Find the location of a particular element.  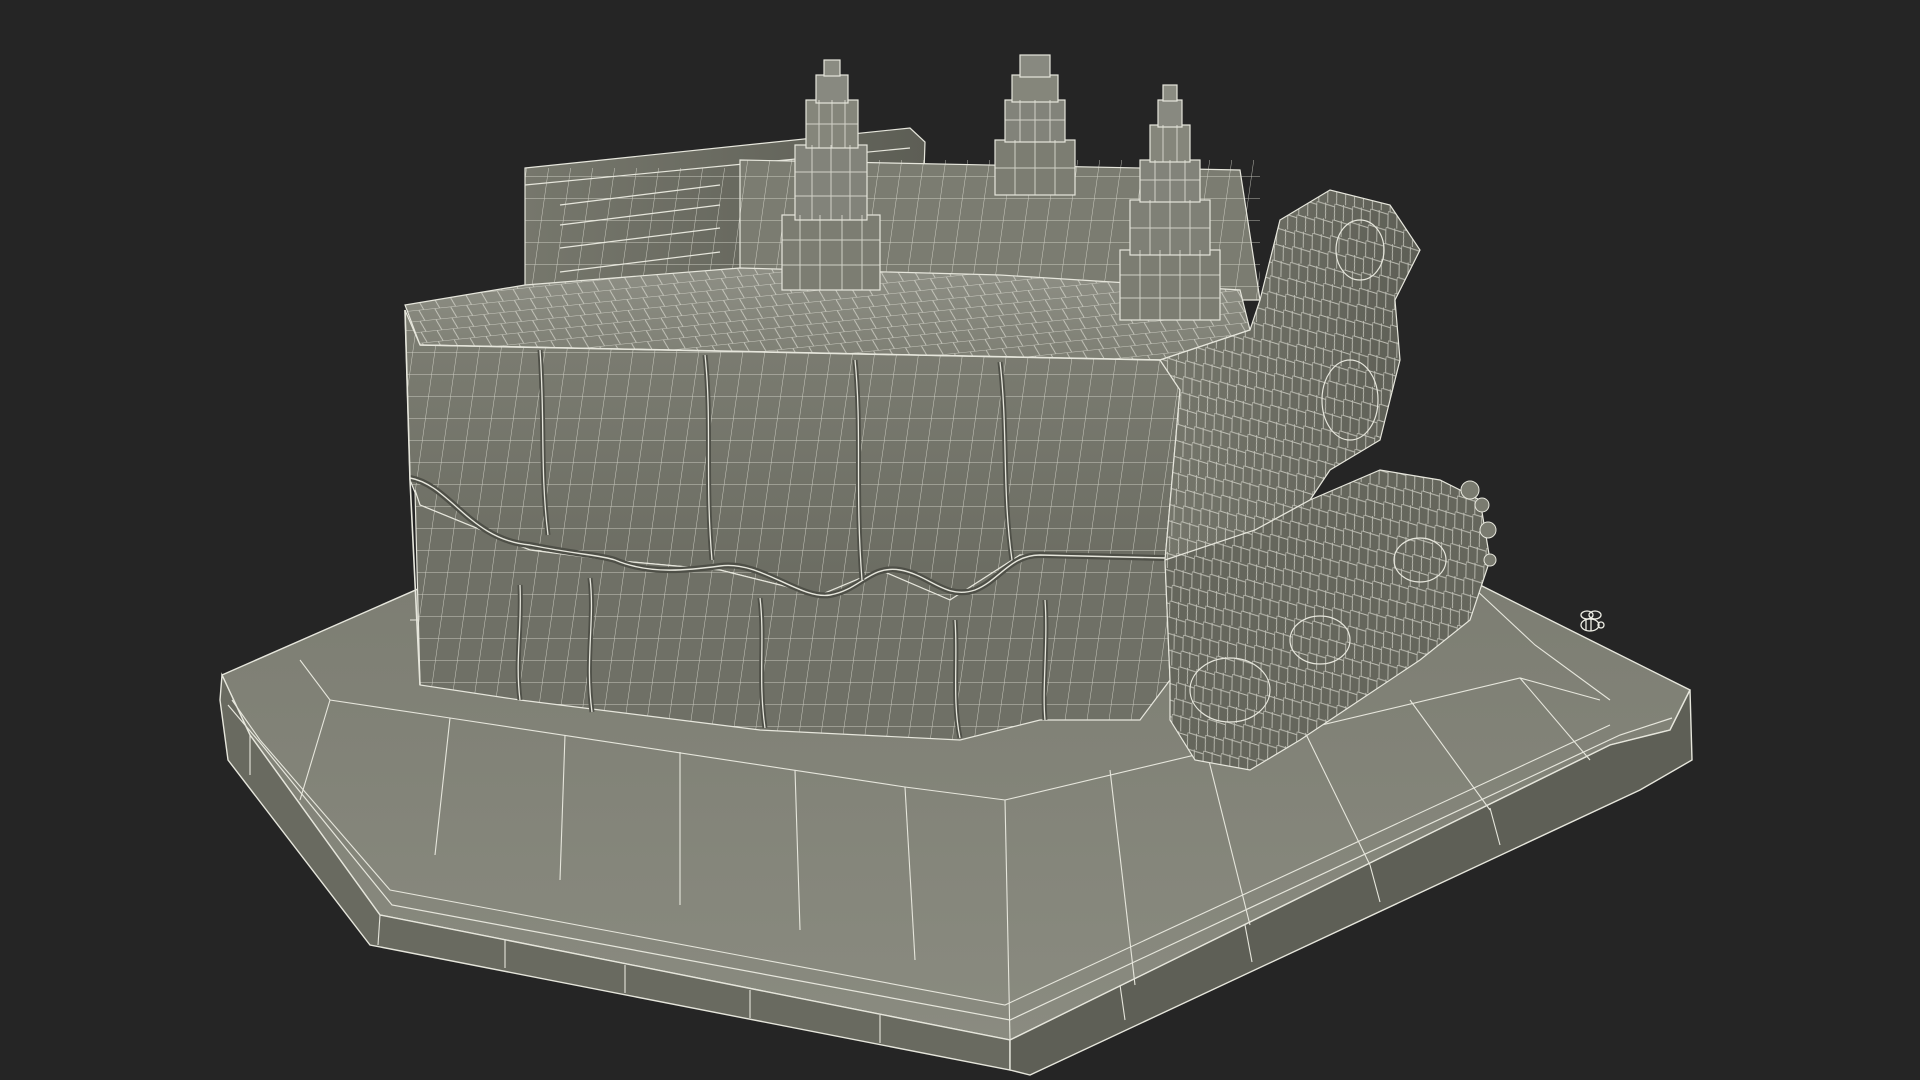

spire-left is located at coordinates (831, 175).